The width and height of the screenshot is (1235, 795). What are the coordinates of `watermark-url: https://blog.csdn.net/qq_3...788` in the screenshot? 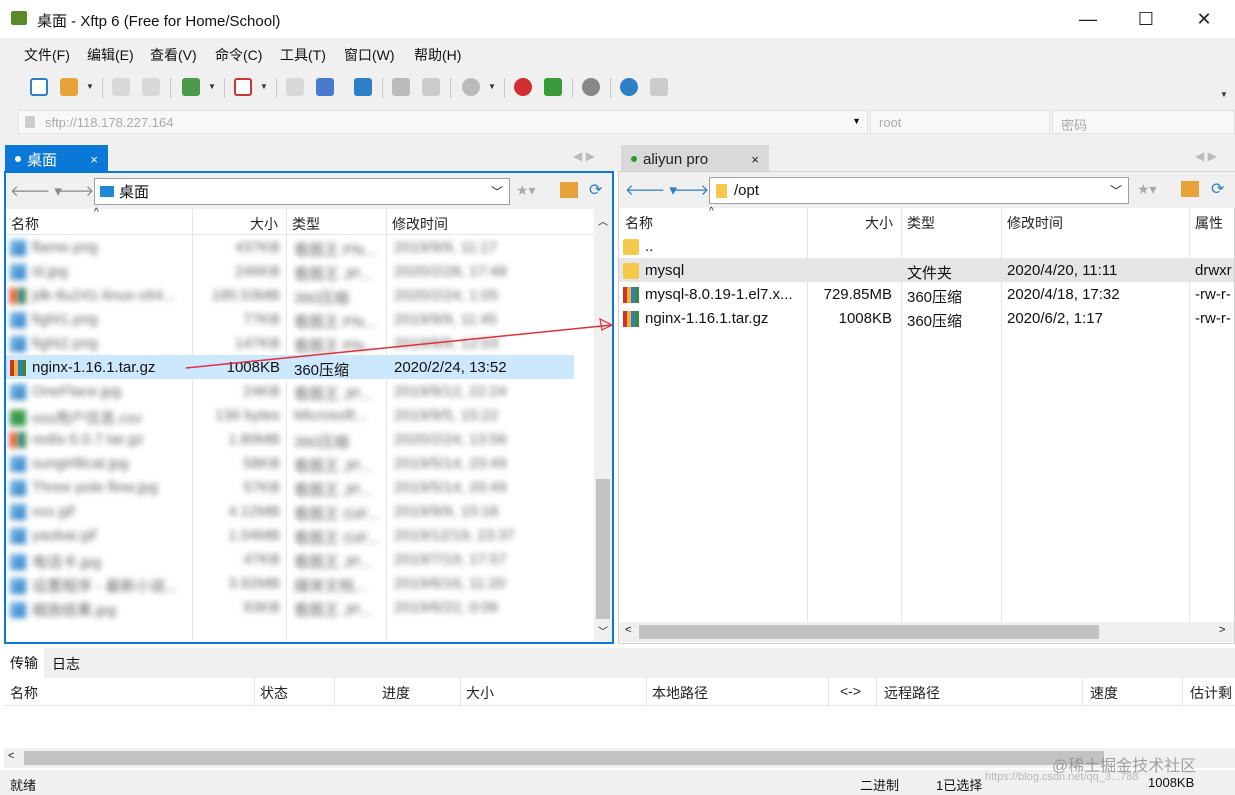 It's located at (1062, 777).